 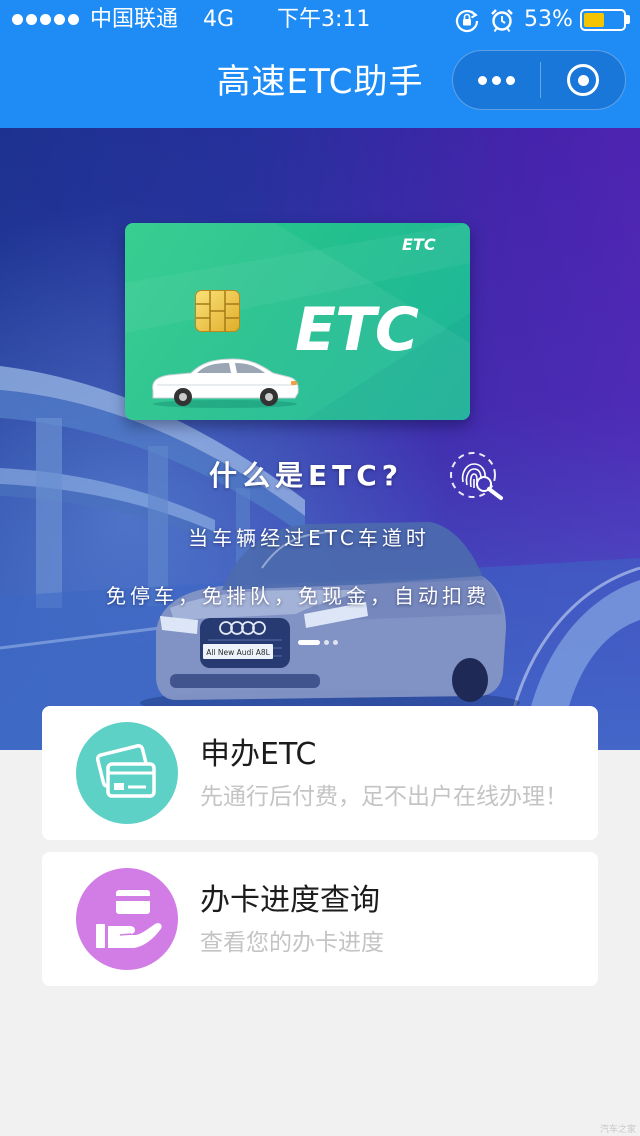 What do you see at coordinates (258, 754) in the screenshot?
I see `apply-etc-title: 申办ETC` at bounding box center [258, 754].